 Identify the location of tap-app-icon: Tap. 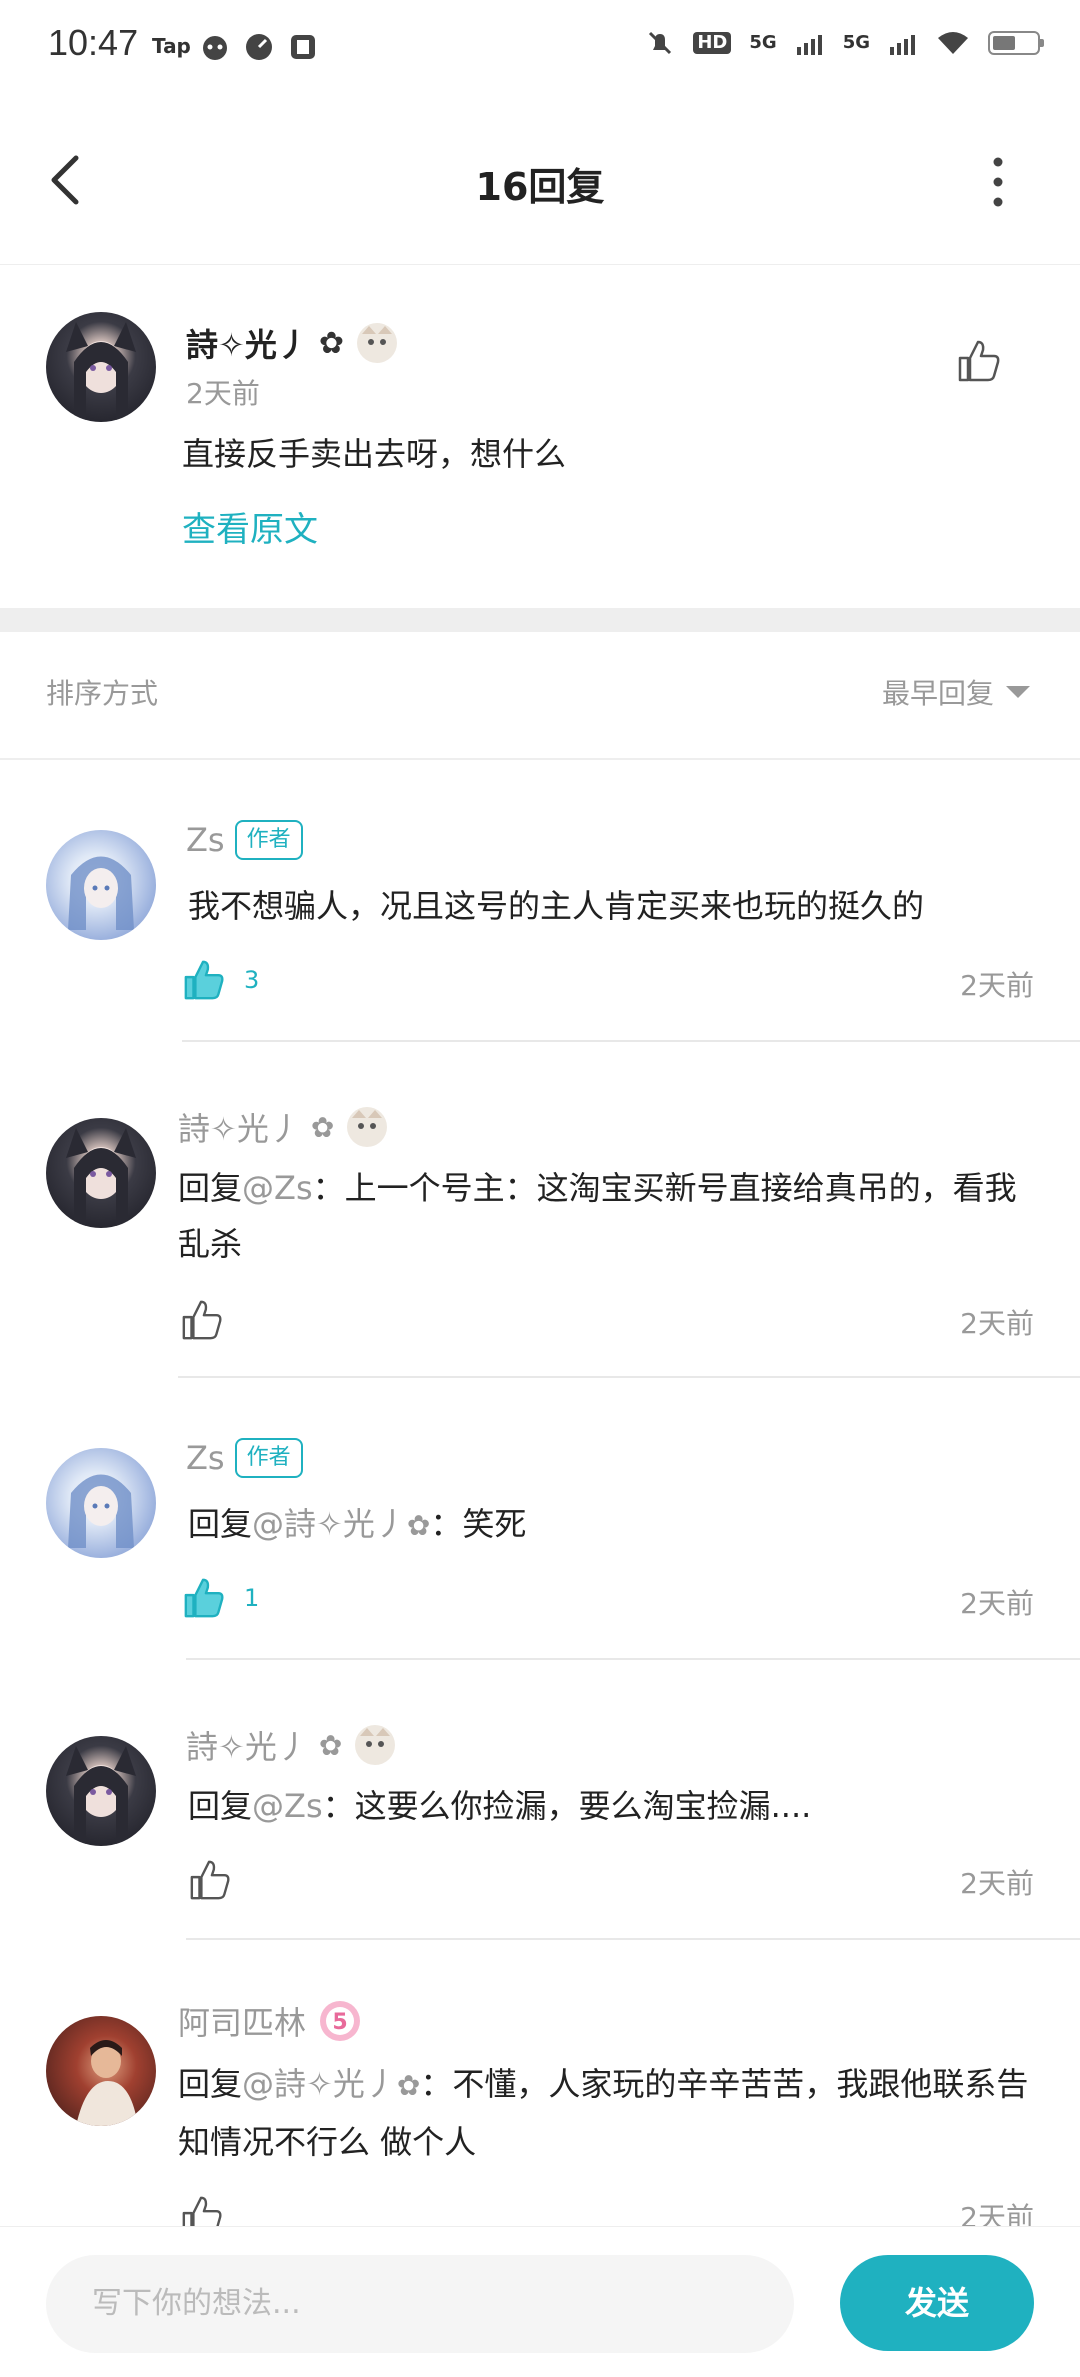
(171, 46).